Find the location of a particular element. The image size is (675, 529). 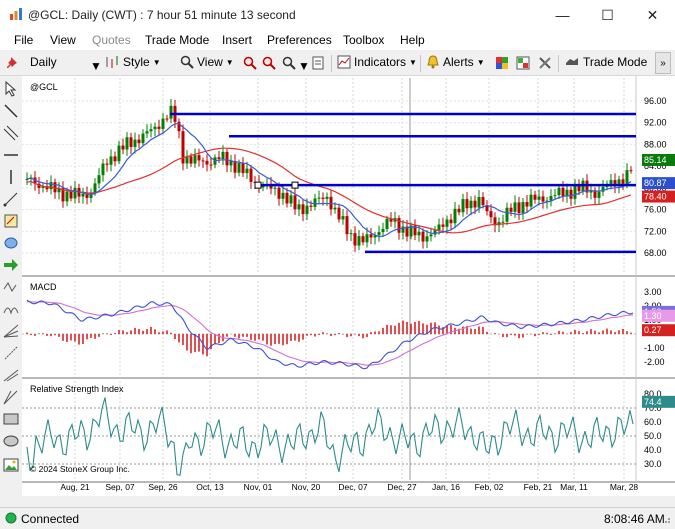

minimize-button: — is located at coordinates (562, 15).